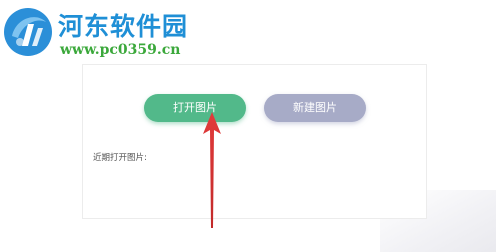  What do you see at coordinates (28, 32) in the screenshot?
I see `hedong-logo-icon` at bounding box center [28, 32].